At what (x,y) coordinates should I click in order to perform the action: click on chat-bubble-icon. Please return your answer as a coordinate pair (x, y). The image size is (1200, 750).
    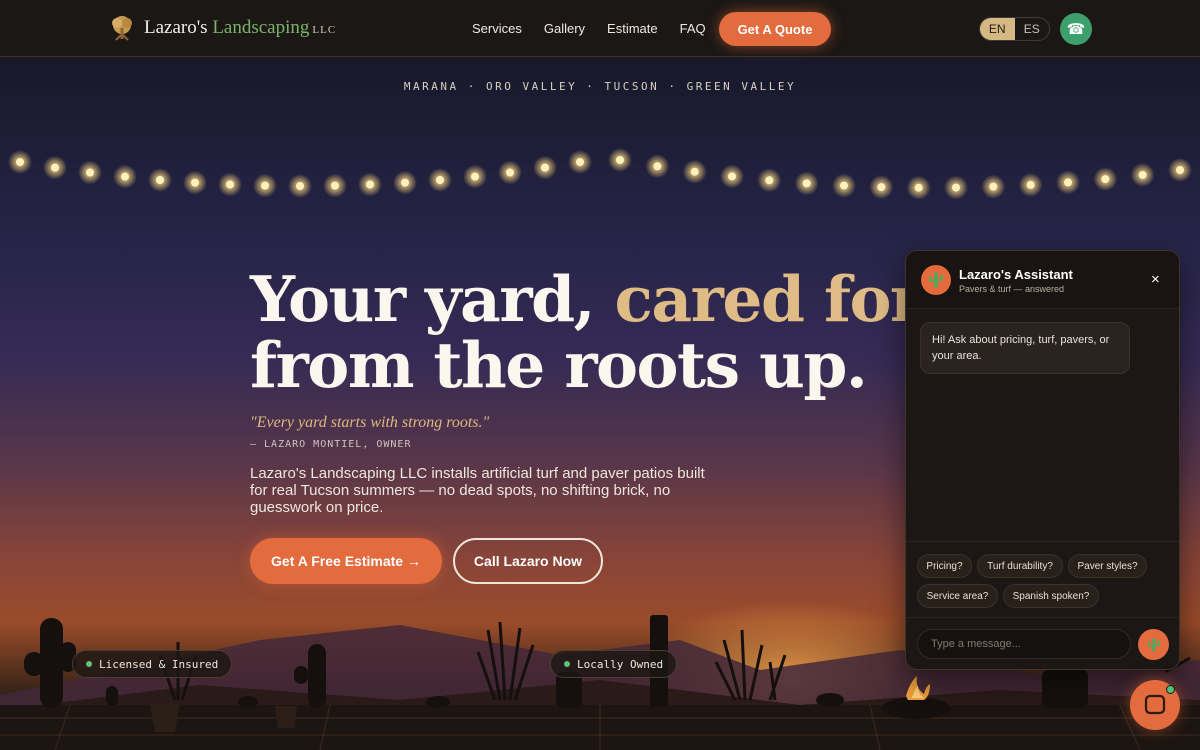
    Looking at the image, I should click on (1155, 704).